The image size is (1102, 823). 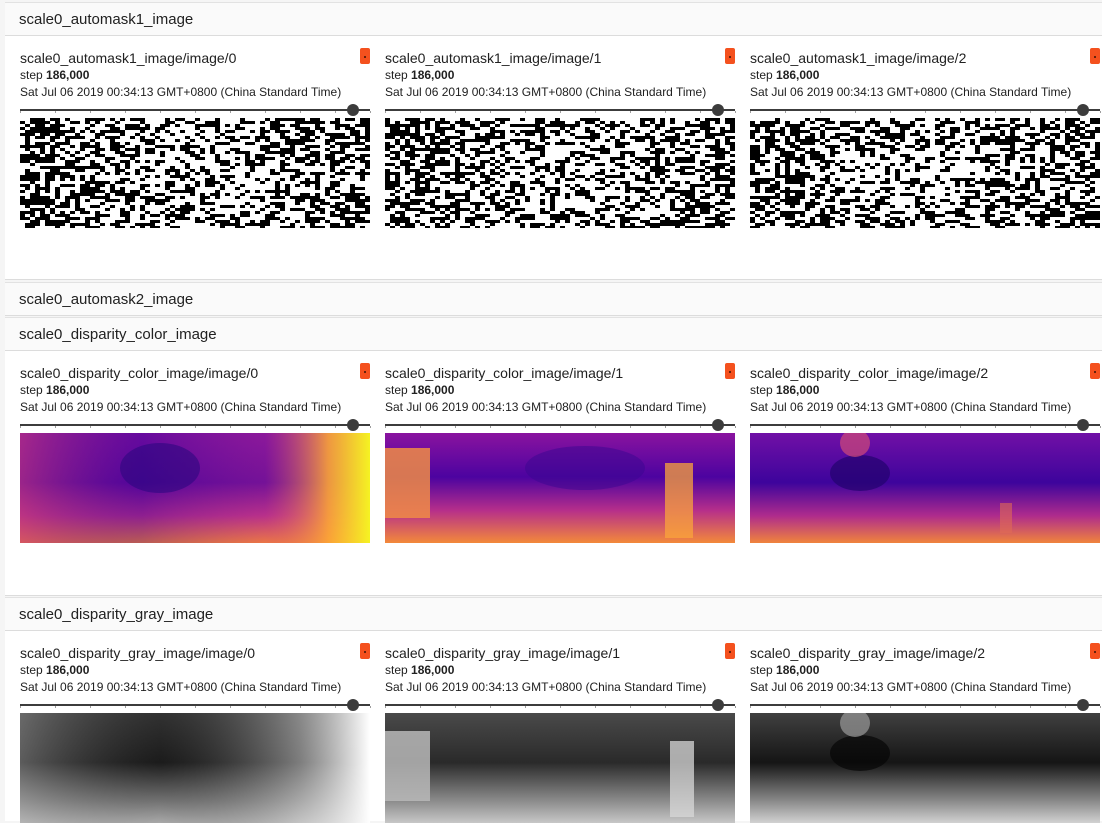 What do you see at coordinates (553, 299) in the screenshot?
I see `section-header-automask2: scale0_automask2_image` at bounding box center [553, 299].